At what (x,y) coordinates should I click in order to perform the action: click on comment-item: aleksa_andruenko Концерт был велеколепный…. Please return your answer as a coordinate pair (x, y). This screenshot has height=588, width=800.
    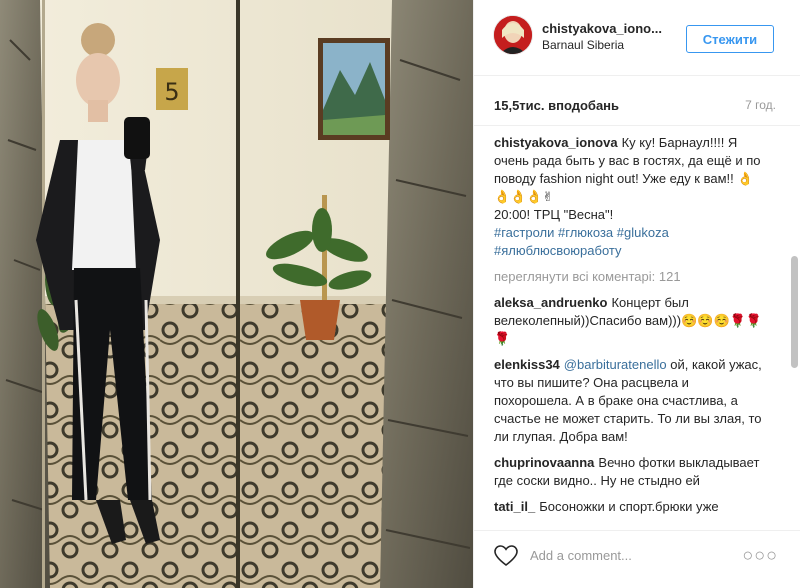
    Looking at the image, I should click on (630, 321).